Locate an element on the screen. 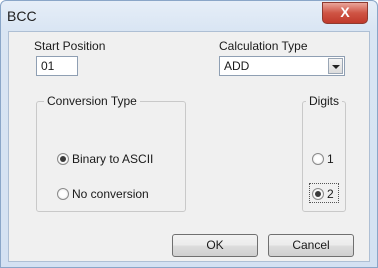 This screenshot has height=268, width=378. close-button: X is located at coordinates (345, 13).